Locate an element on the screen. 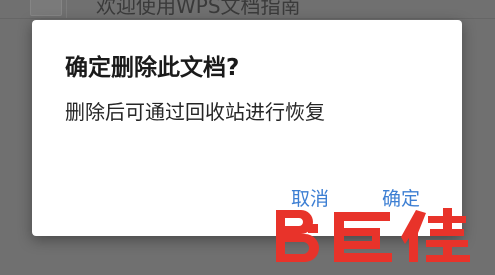  list-item: 欢迎使用WPS文档指南 is located at coordinates (247, 9).